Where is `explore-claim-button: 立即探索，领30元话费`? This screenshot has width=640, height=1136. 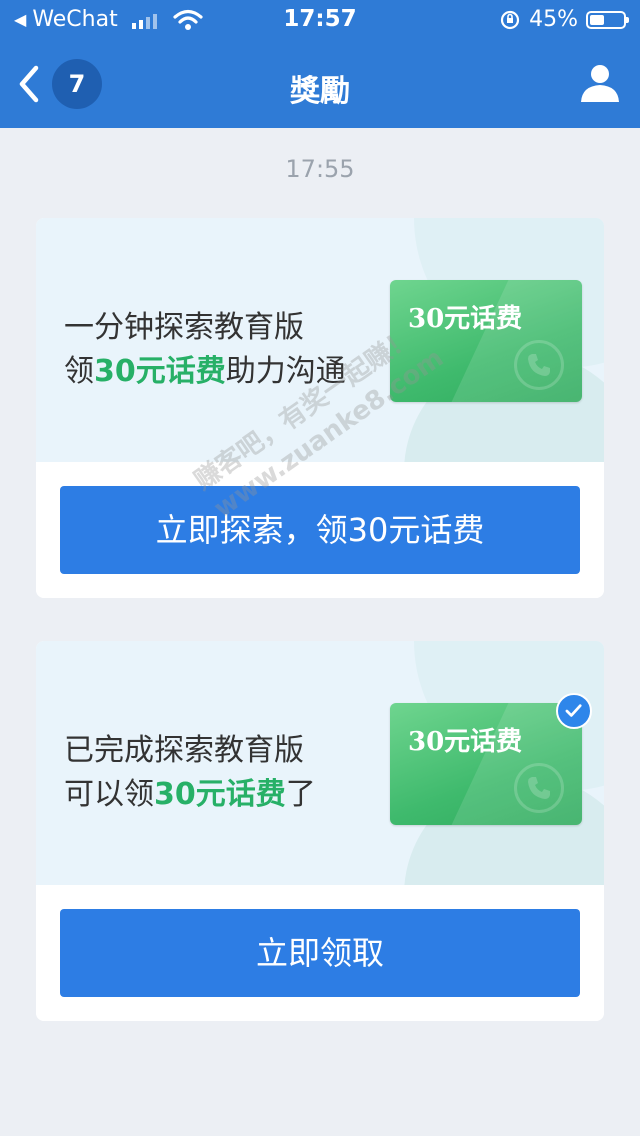 explore-claim-button: 立即探索，领30元话费 is located at coordinates (320, 530).